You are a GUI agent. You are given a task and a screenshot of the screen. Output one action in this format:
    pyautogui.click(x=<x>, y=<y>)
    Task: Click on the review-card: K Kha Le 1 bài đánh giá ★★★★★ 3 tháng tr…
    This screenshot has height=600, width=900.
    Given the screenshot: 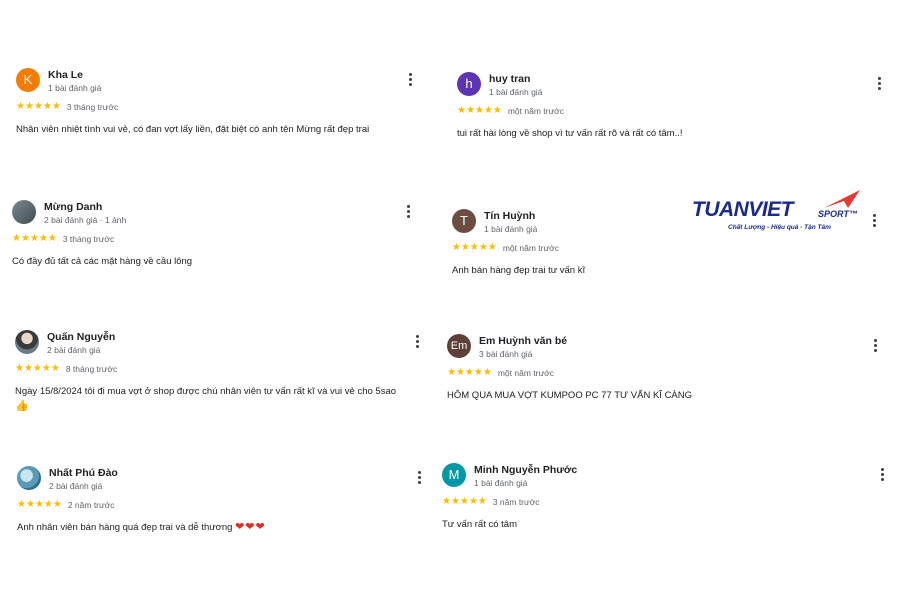 What is the action you would take?
    pyautogui.click(x=221, y=102)
    